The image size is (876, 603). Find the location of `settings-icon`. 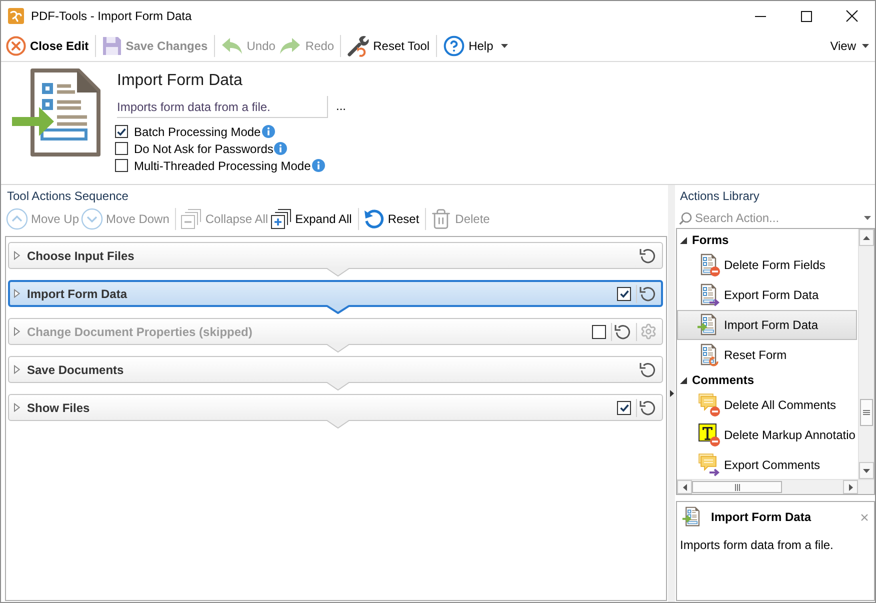

settings-icon is located at coordinates (648, 331).